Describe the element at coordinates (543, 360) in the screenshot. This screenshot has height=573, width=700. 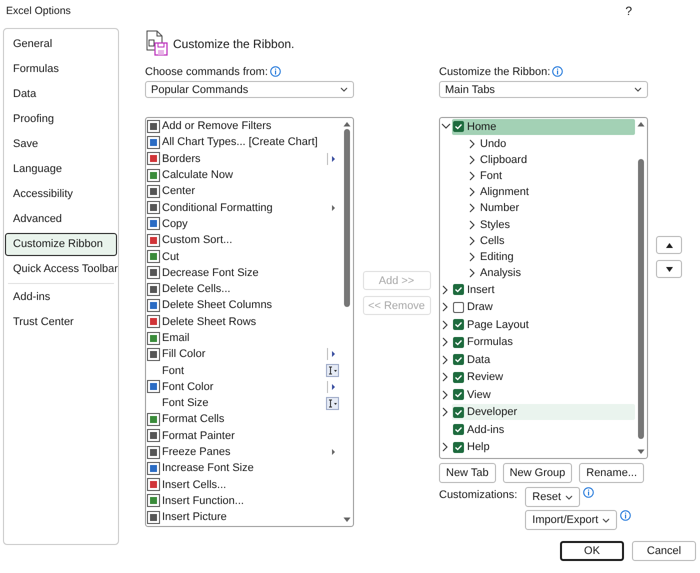
I see `ribbon-tab-item: Data` at that location.